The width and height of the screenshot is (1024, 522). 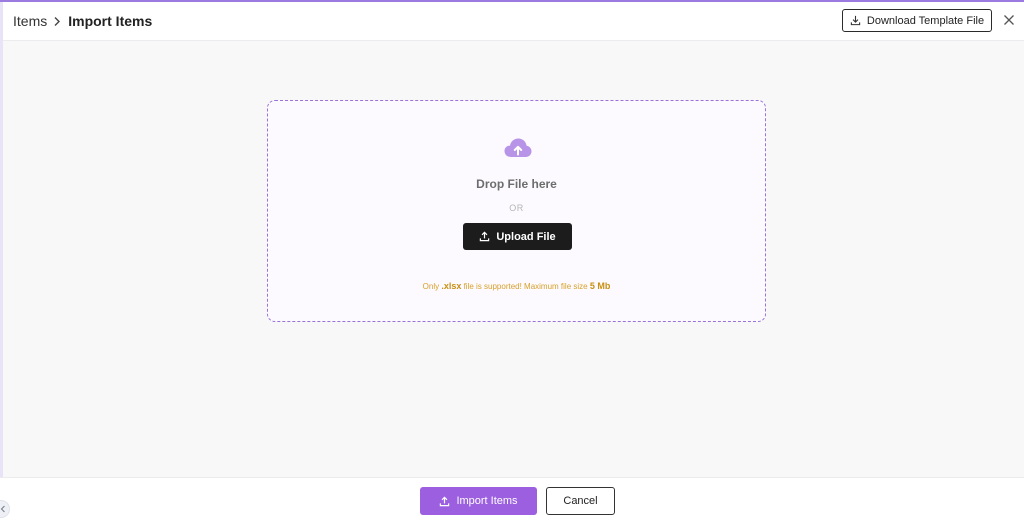 What do you see at coordinates (57, 21) in the screenshot?
I see `chevron-right-icon` at bounding box center [57, 21].